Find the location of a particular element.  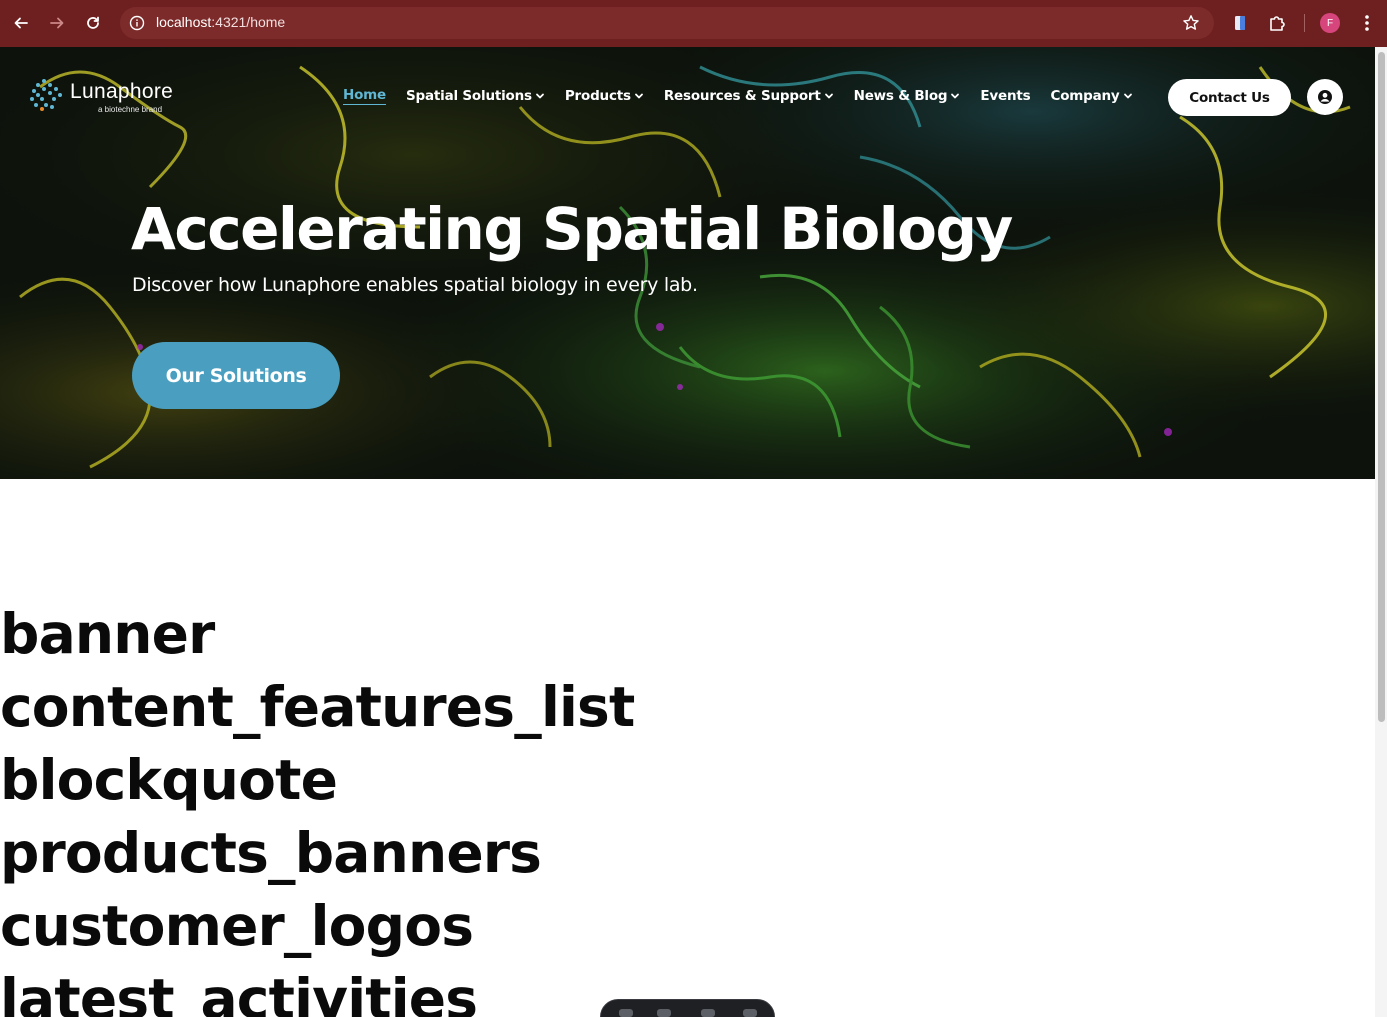

nav-label: Spatial Solutions is located at coordinates (469, 96).